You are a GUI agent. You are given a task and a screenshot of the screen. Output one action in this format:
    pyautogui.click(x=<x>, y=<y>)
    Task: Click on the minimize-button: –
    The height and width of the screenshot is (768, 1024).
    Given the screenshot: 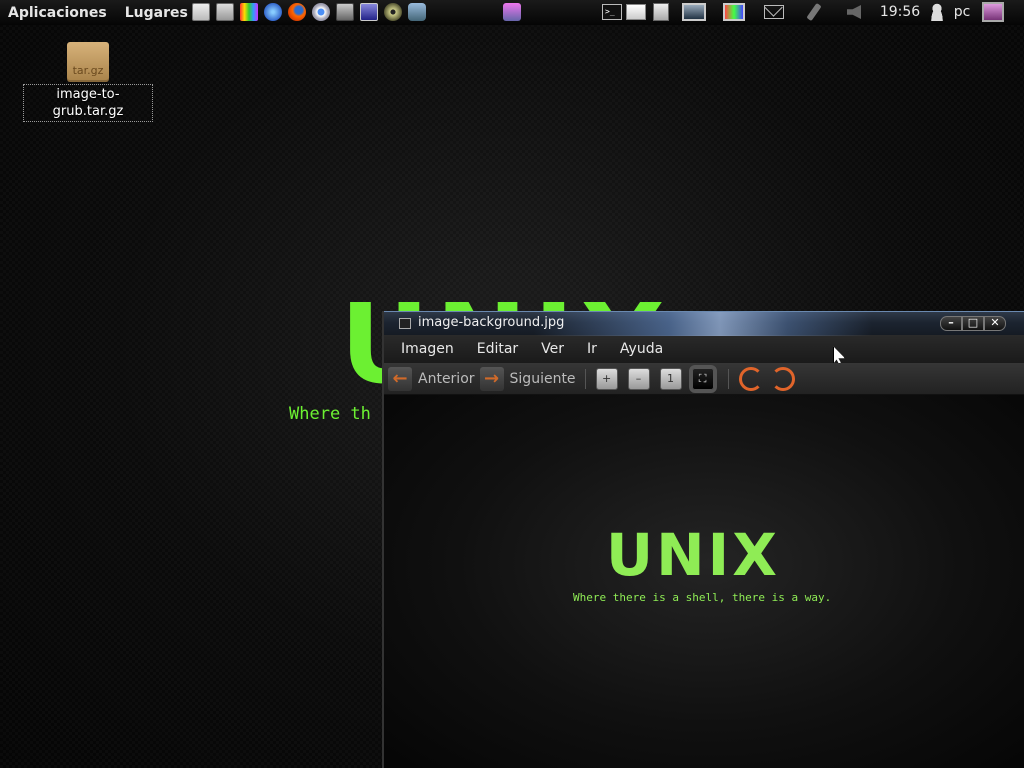 What is the action you would take?
    pyautogui.click(x=951, y=323)
    